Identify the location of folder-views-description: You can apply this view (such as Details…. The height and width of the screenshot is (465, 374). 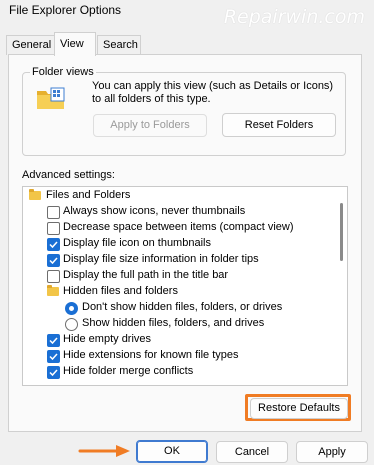
(213, 92).